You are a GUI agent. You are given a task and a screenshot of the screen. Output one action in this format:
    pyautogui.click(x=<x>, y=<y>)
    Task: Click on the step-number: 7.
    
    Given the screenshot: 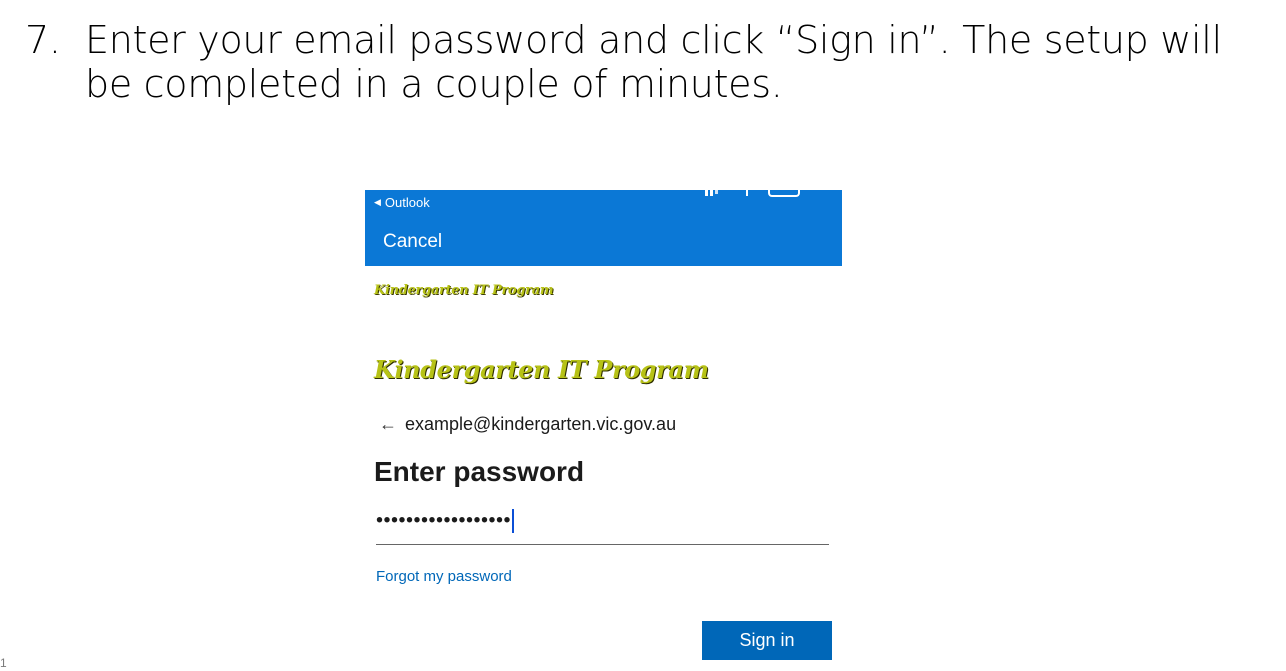 What is the action you would take?
    pyautogui.click(x=43, y=40)
    